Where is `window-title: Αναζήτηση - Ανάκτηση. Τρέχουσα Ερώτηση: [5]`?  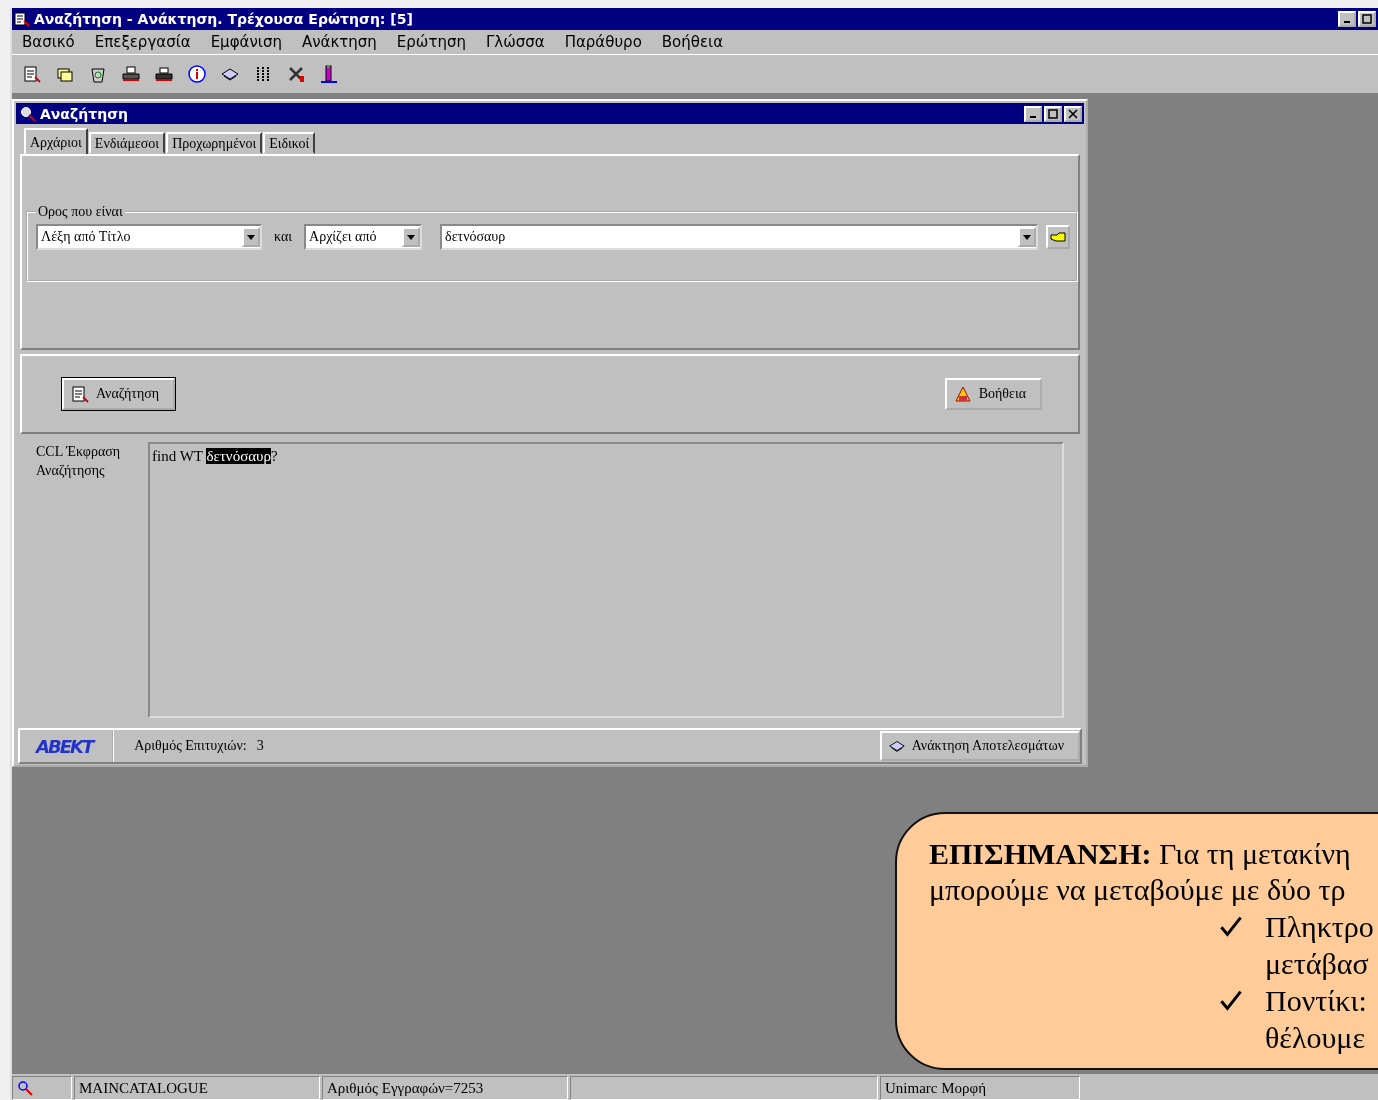 window-title: Αναζήτηση - Ανάκτηση. Τρέχουσα Ερώτηση: [5] is located at coordinates (223, 19).